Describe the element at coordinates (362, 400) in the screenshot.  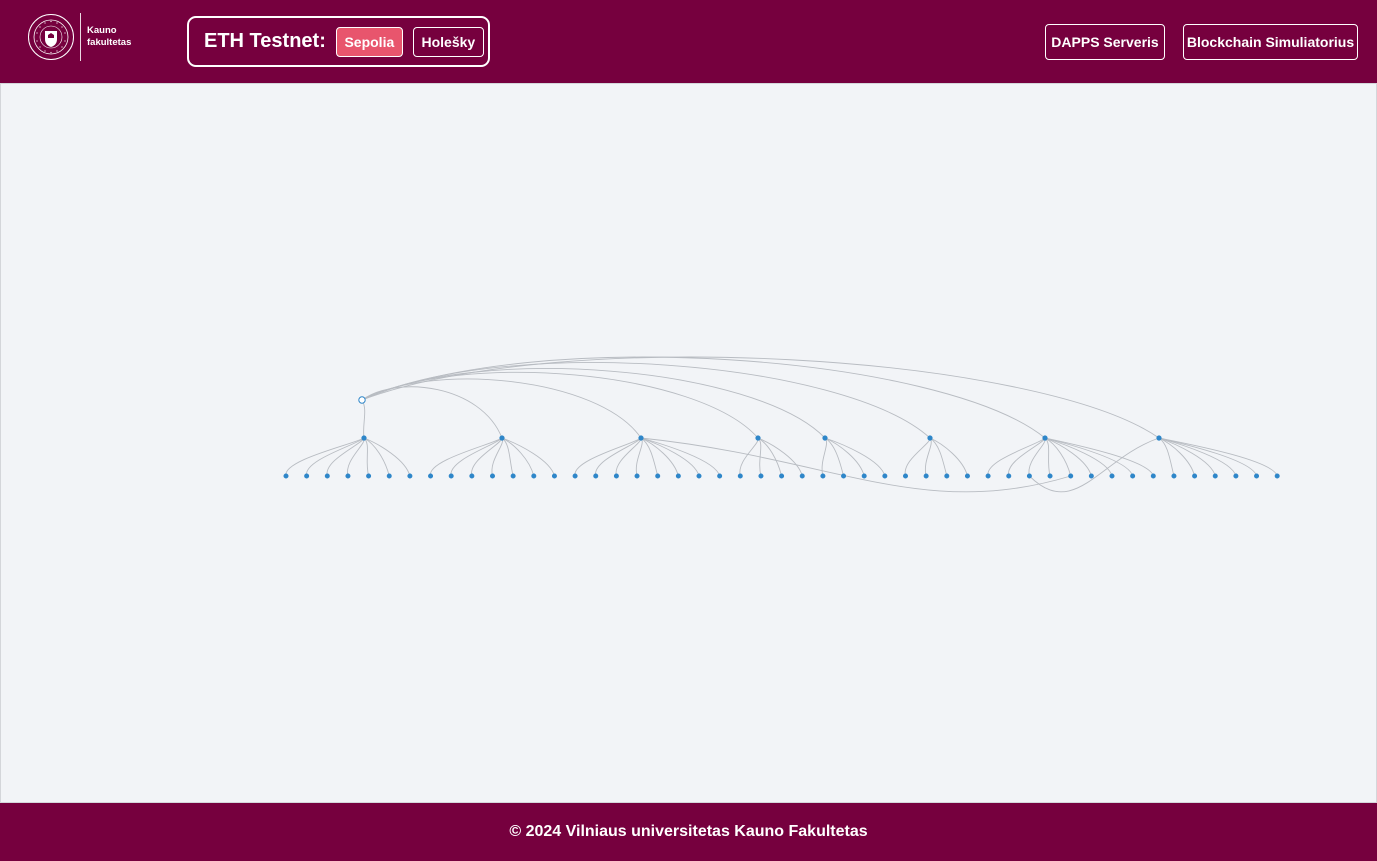
I see `contract-node-icon` at that location.